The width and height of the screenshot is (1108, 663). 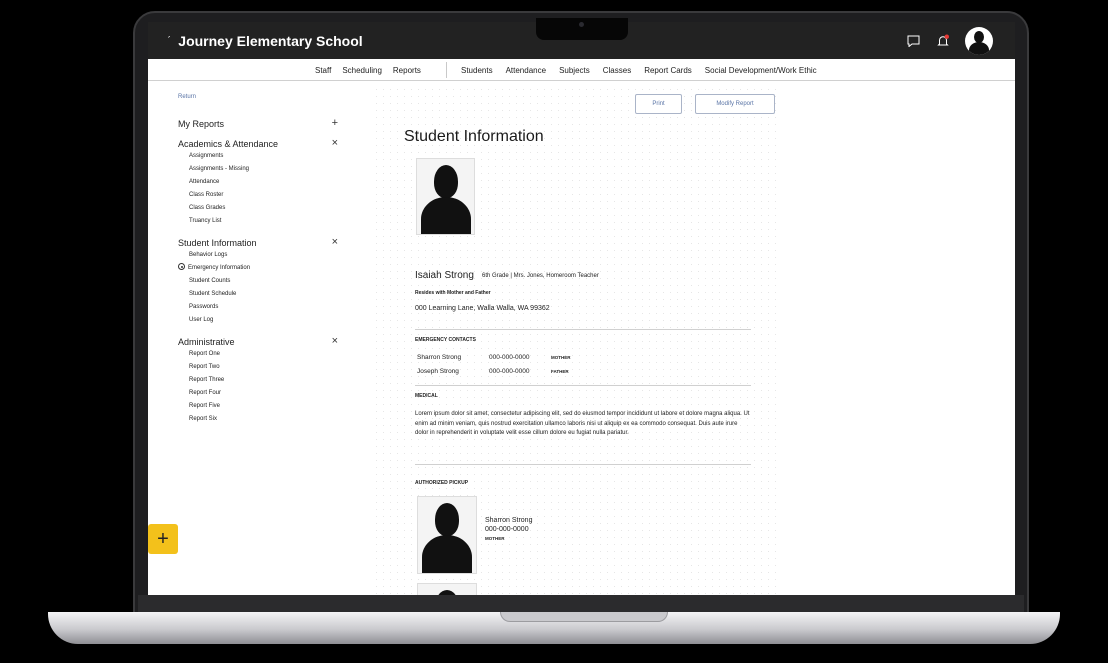 I want to click on student-meta: 6th Grade | Mrs. Jones, Homeroom Teacher, so click(x=540, y=276).